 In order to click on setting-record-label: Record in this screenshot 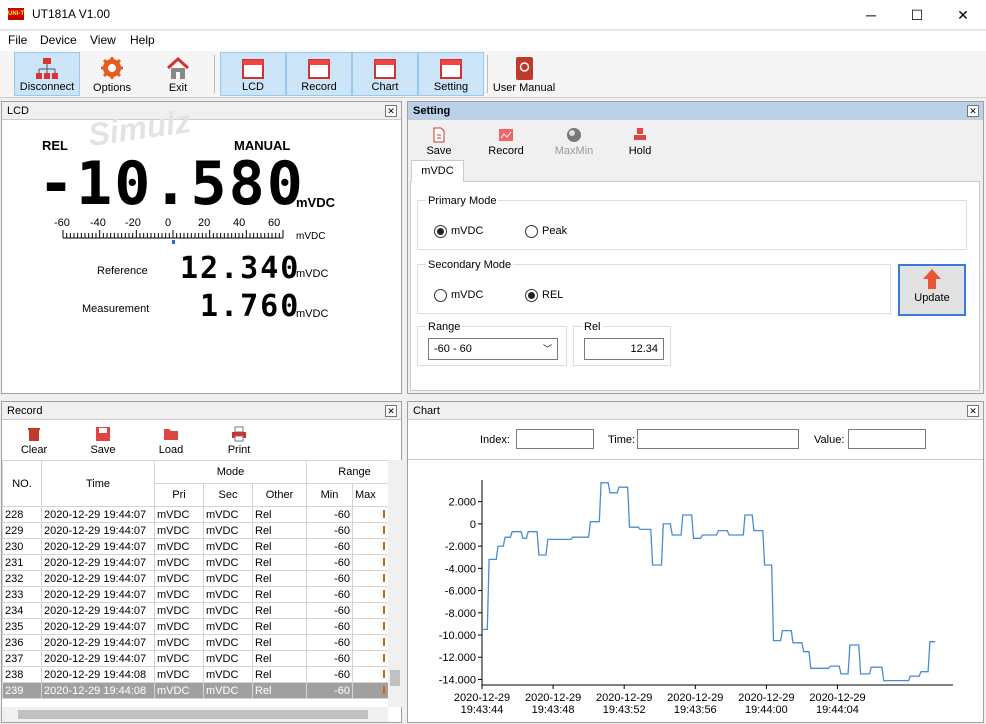, I will do `click(506, 151)`.